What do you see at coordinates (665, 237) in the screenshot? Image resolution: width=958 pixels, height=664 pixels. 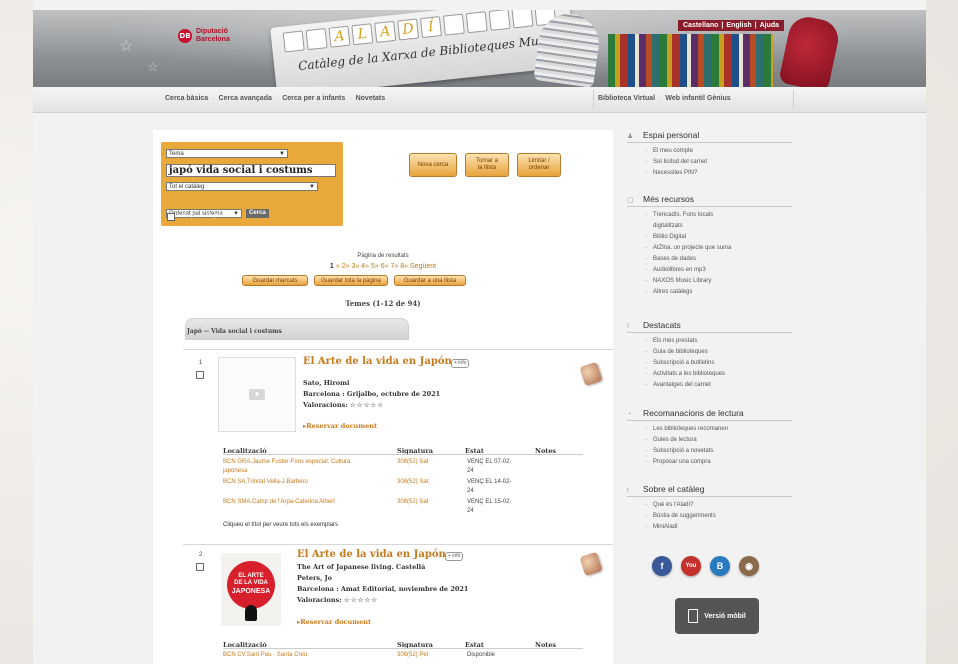 I see `sidebar-link: Biblio Digital` at bounding box center [665, 237].